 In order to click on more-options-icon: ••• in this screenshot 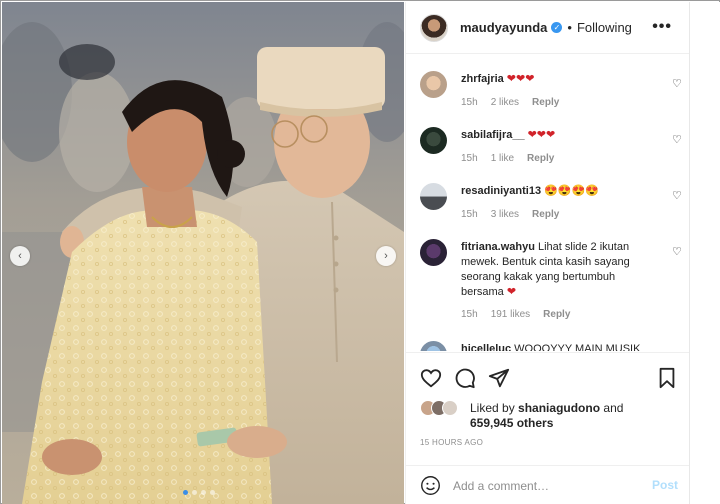, I will do `click(662, 27)`.